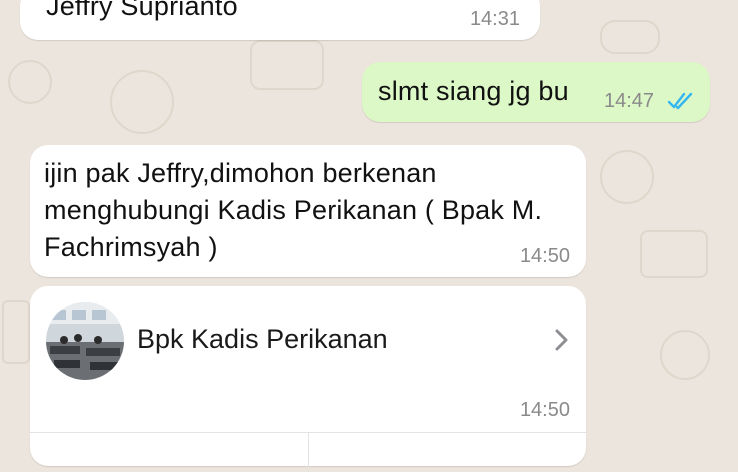 Image resolution: width=738 pixels, height=472 pixels. I want to click on double-check-read-icon, so click(680, 101).